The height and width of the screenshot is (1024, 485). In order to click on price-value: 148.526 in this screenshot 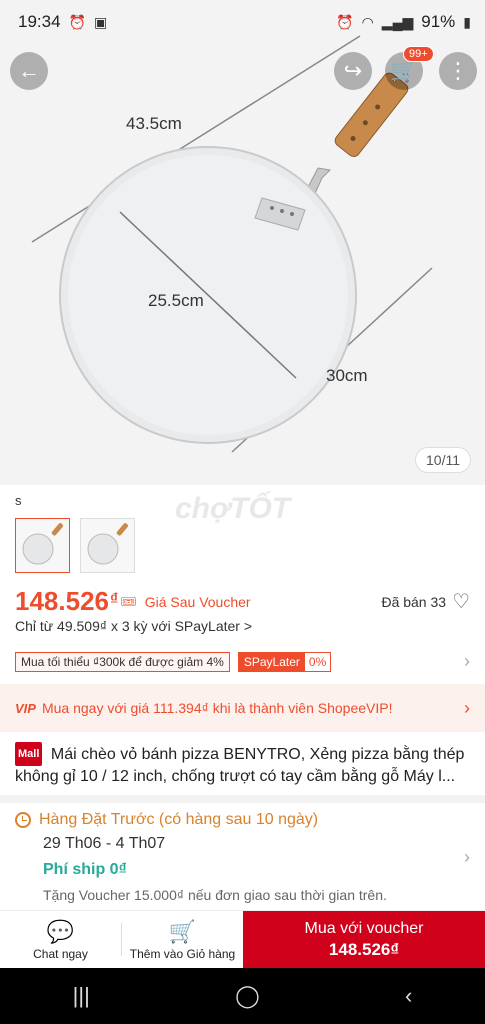, I will do `click(62, 601)`.